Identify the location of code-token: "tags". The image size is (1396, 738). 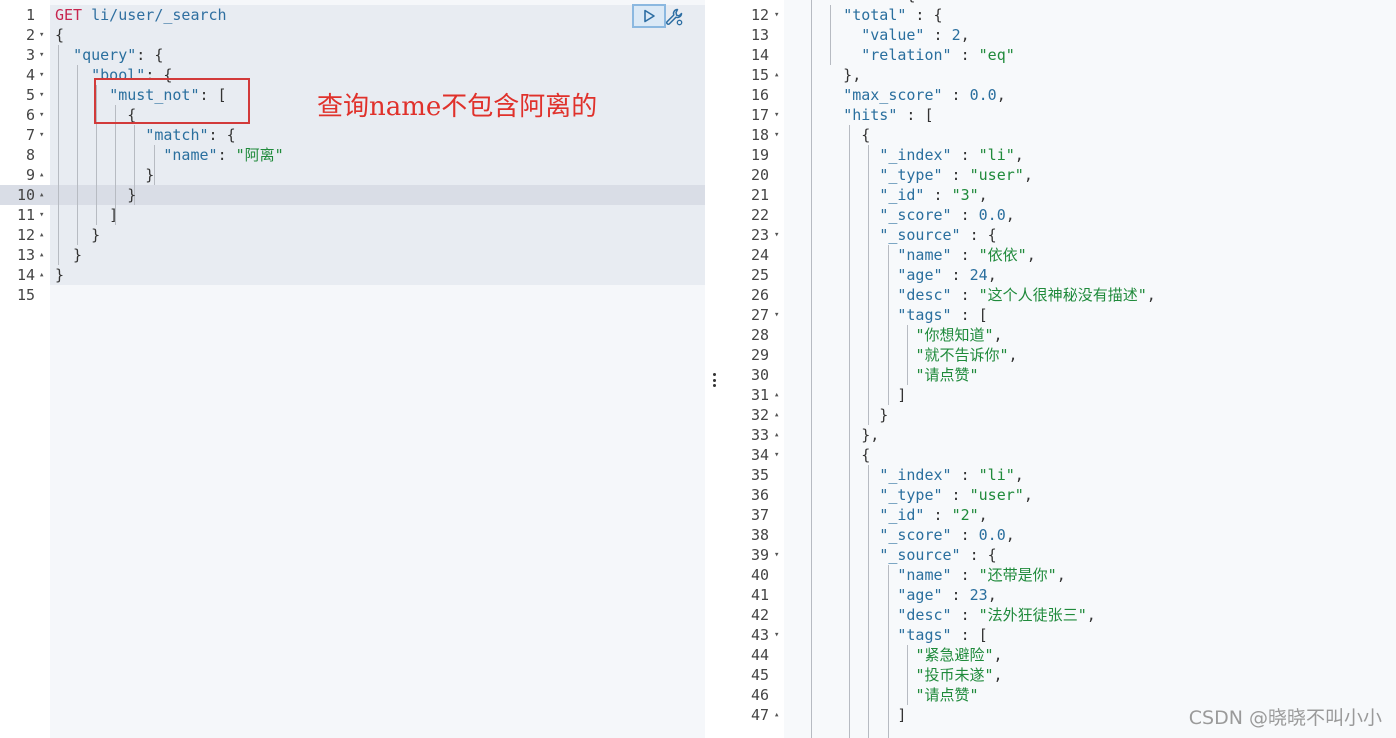
(924, 315).